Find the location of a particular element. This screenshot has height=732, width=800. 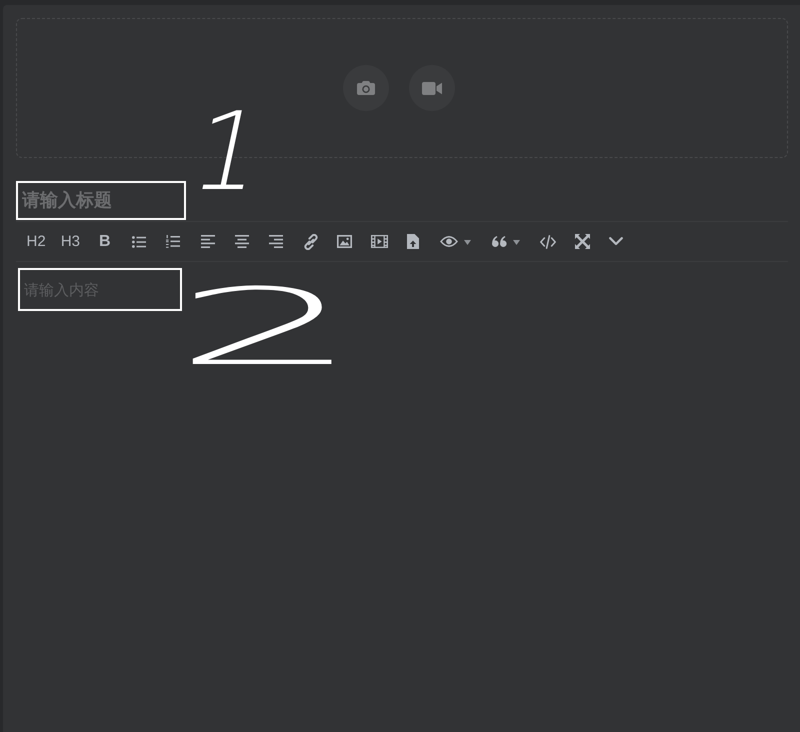

chevron-down-icon is located at coordinates (616, 241).